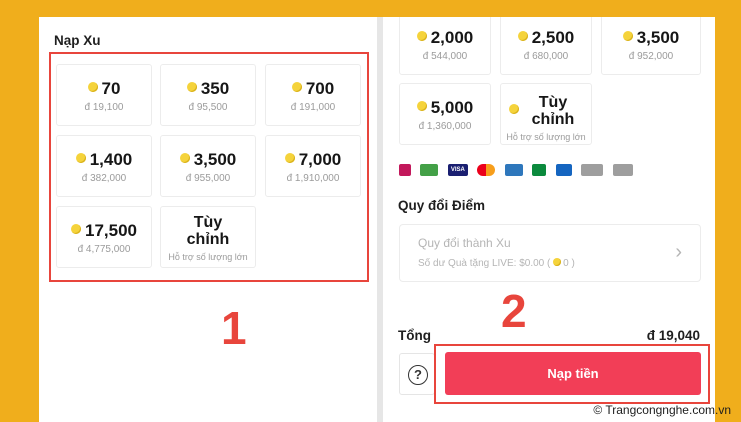  I want to click on coin-package-5000: 5,000 đ 1,360,000, so click(445, 114).